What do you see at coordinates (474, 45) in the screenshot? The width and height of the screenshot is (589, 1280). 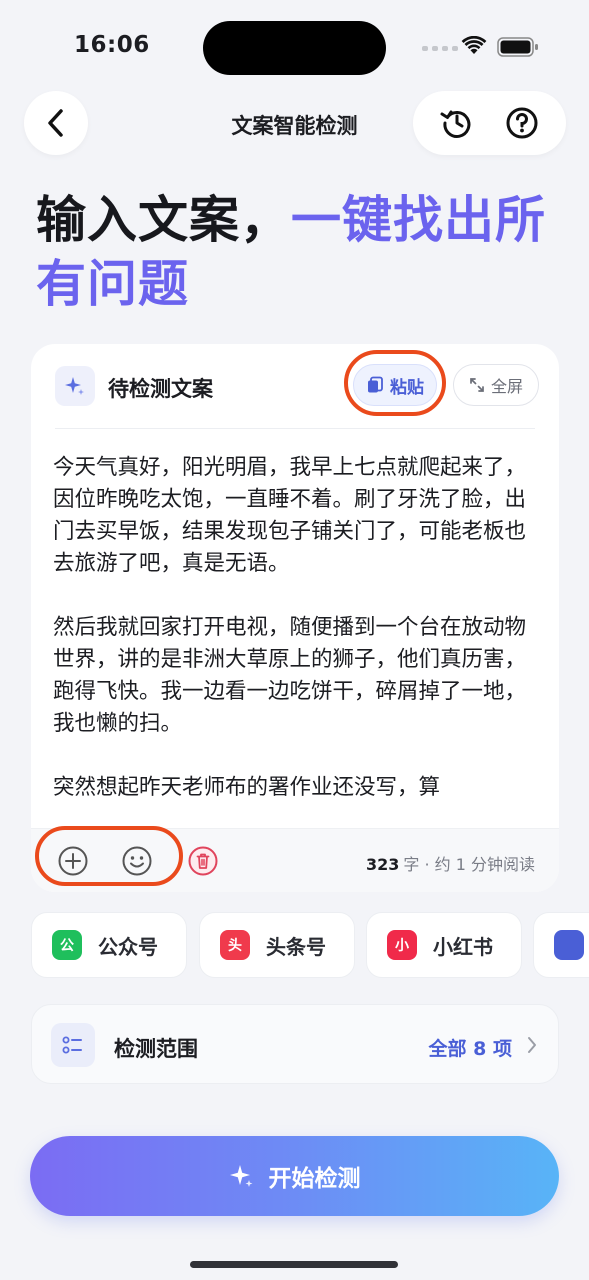 I see `wifi-icon` at bounding box center [474, 45].